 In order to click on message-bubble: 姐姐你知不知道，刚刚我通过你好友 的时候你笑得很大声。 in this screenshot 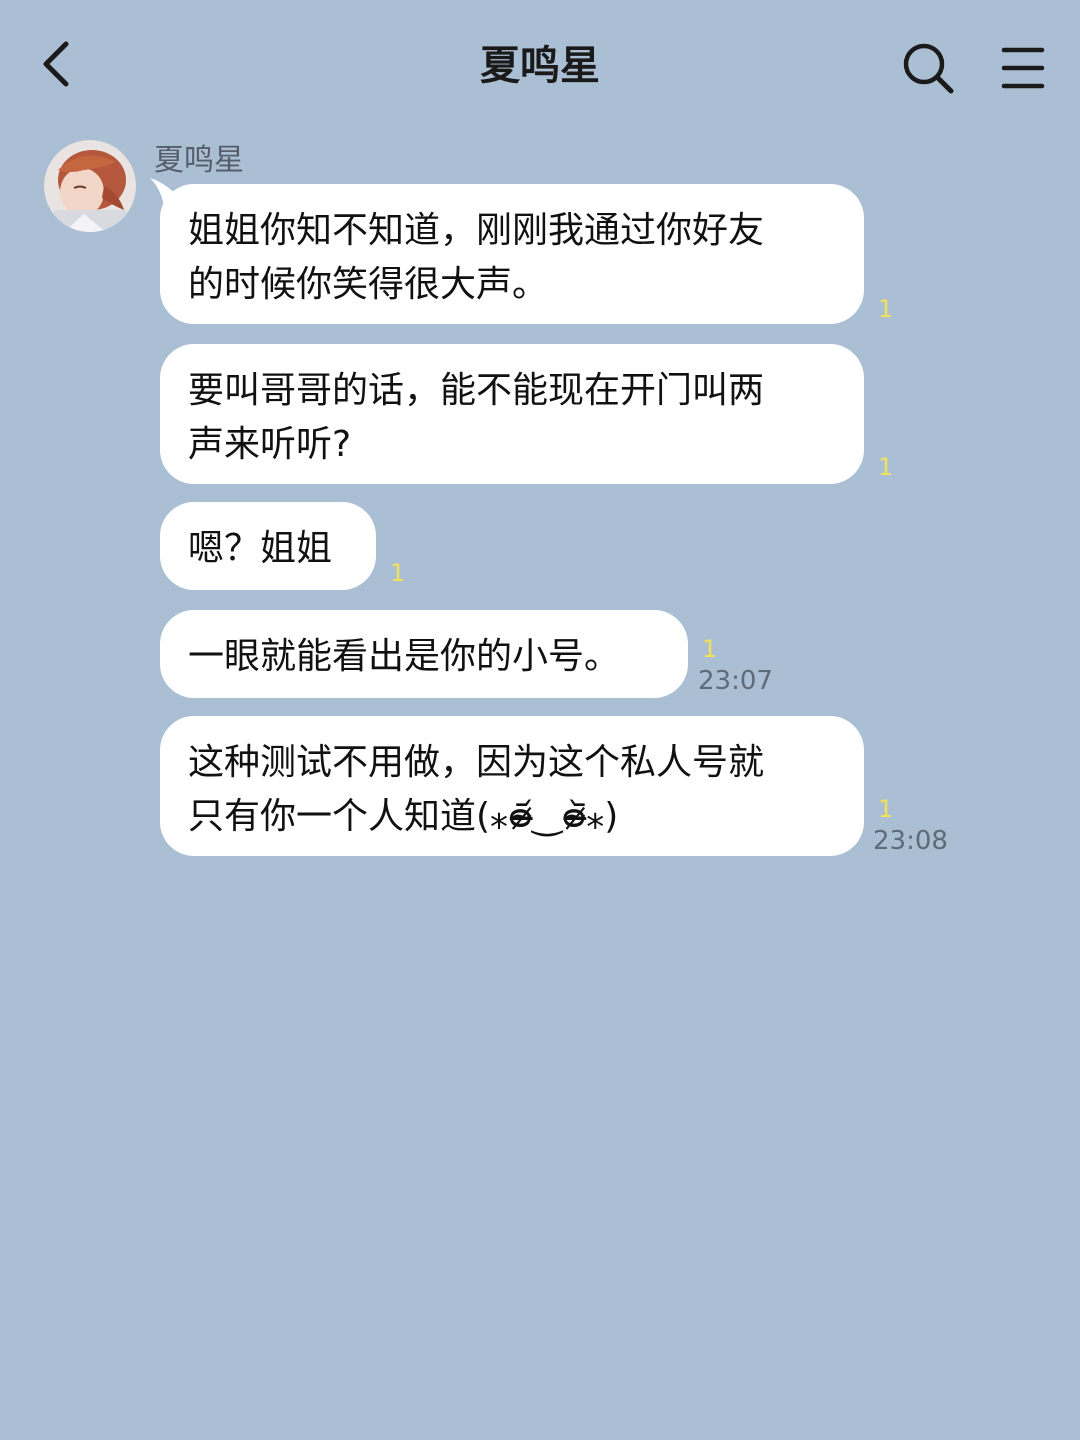, I will do `click(512, 254)`.